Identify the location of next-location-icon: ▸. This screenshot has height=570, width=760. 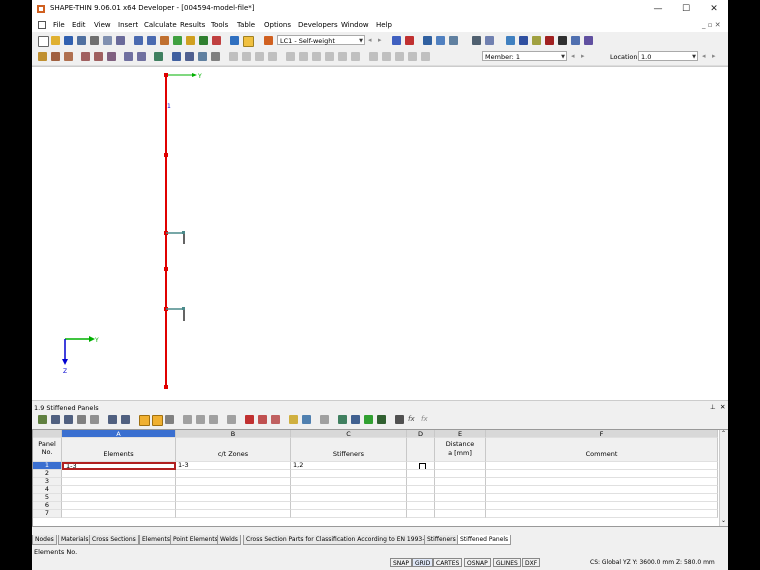
(716, 56).